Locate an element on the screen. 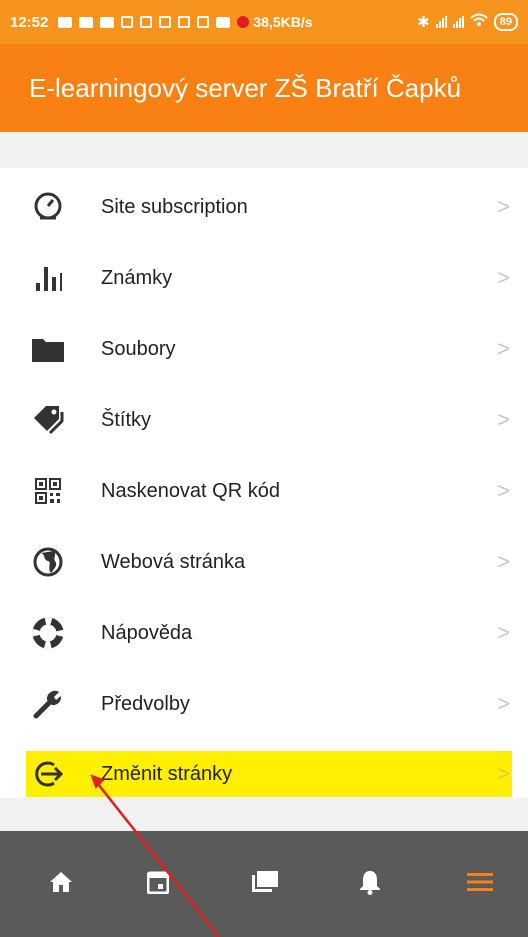 Image resolution: width=528 pixels, height=937 pixels. bell-icon is located at coordinates (370, 884).